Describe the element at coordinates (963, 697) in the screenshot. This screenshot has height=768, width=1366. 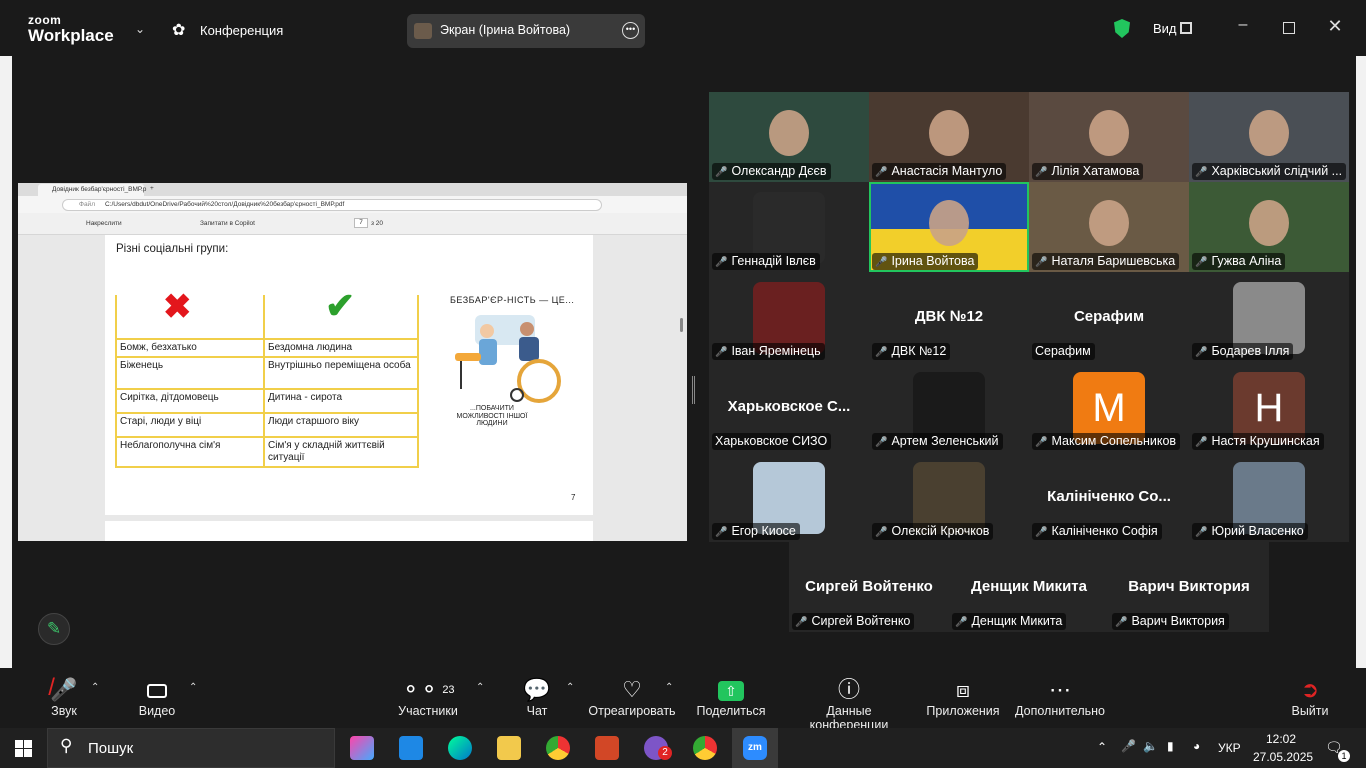
I see `apps-button: ⧈ Приложения` at that location.